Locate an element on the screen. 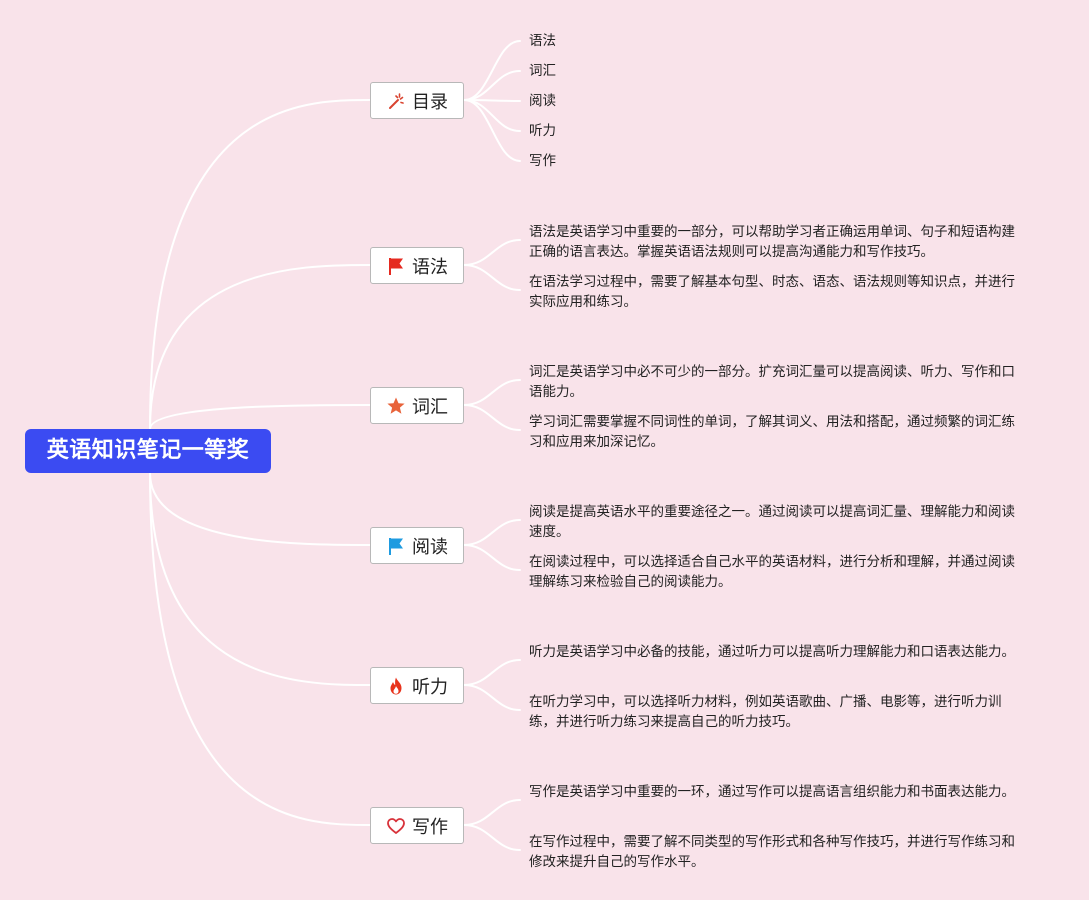  listening-paragraph-1: 听力是英语学习中必备的技能，通过听力可以提高听力理解能力和口语表达能力。 is located at coordinates (772, 652).